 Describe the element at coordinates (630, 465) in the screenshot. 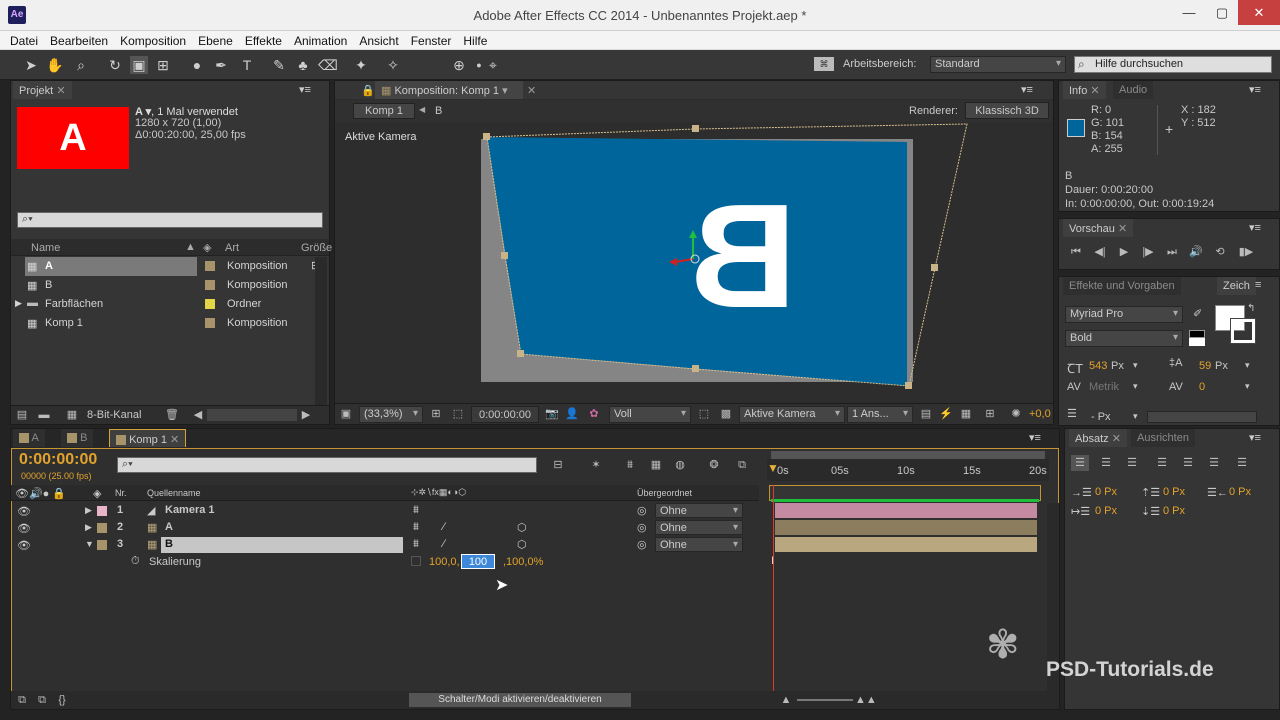

I see `hide-shy-layers-icon: ⩩` at that location.